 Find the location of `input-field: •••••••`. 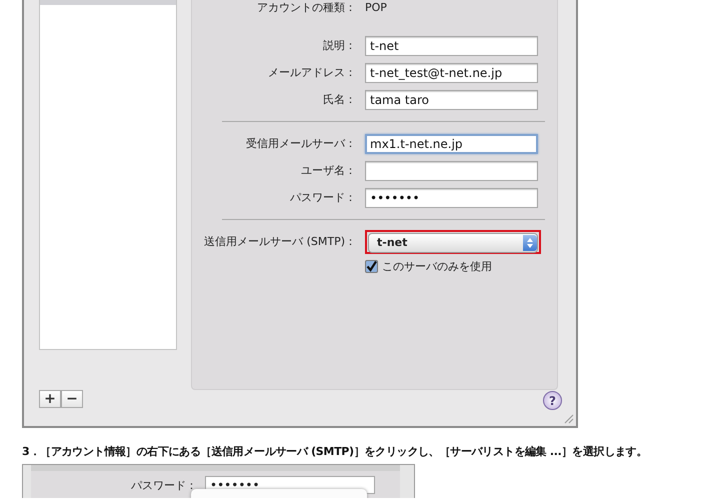

input-field: ••••••• is located at coordinates (451, 198).